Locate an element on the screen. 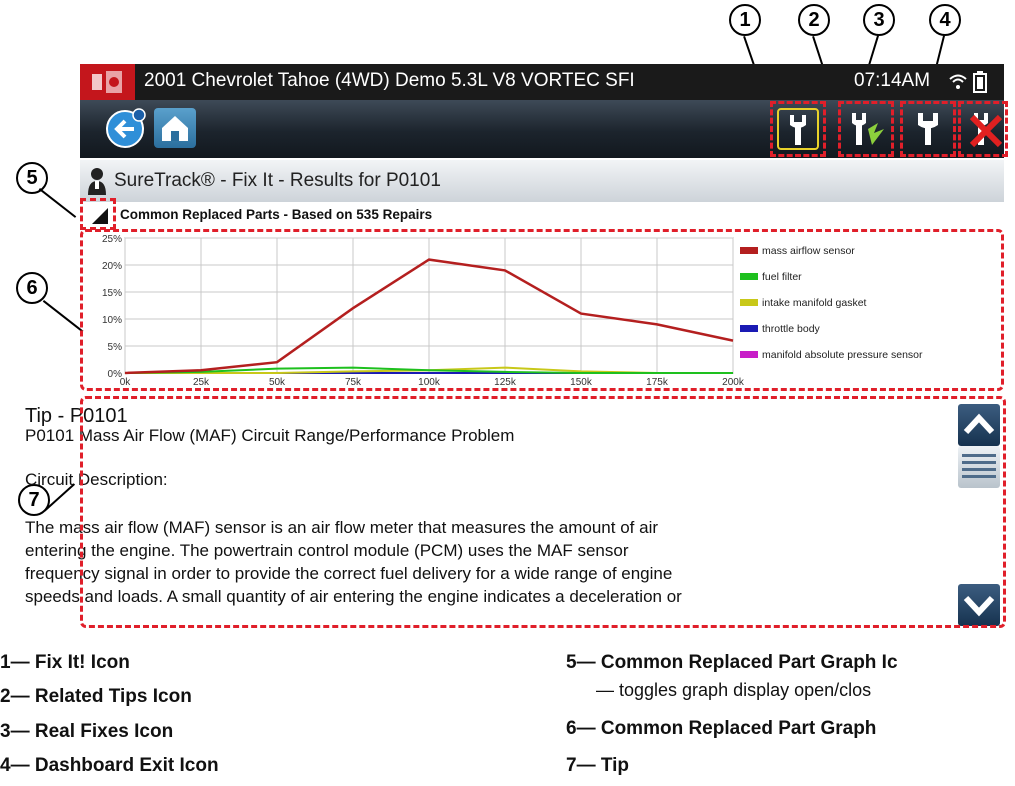 The height and width of the screenshot is (786, 1015). person-icon is located at coordinates (97, 183).